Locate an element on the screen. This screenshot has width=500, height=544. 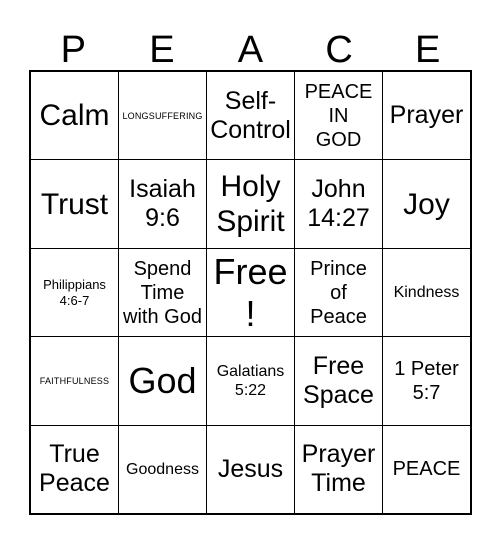
bingo-cell-label: Isaiah 9:6 is located at coordinates (162, 204).